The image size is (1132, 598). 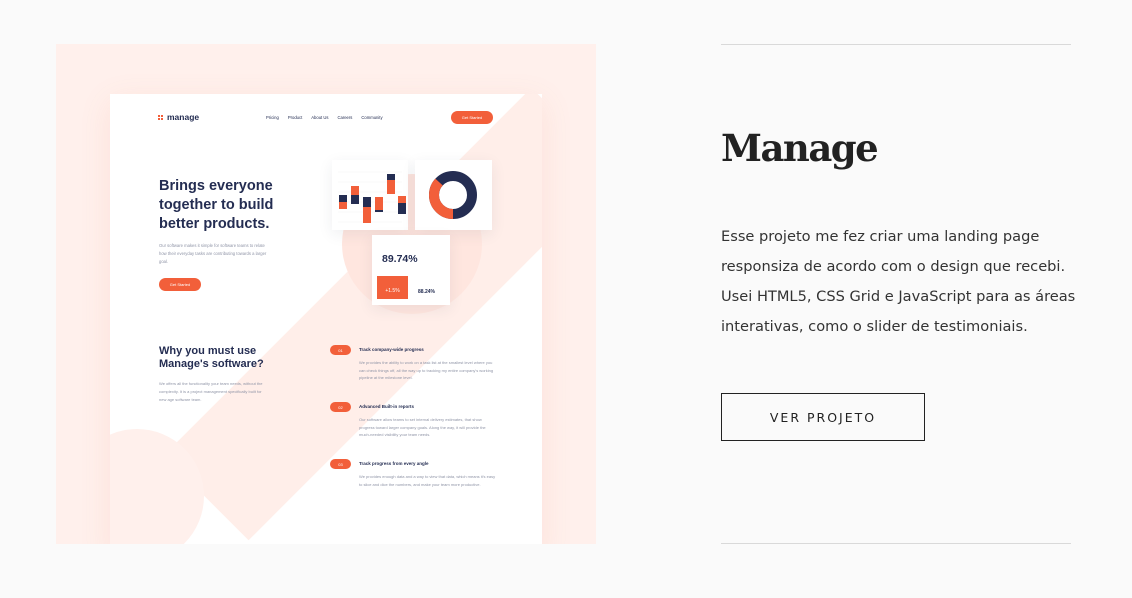 What do you see at coordinates (392, 287) in the screenshot?
I see `stat-badge: +1.5%` at bounding box center [392, 287].